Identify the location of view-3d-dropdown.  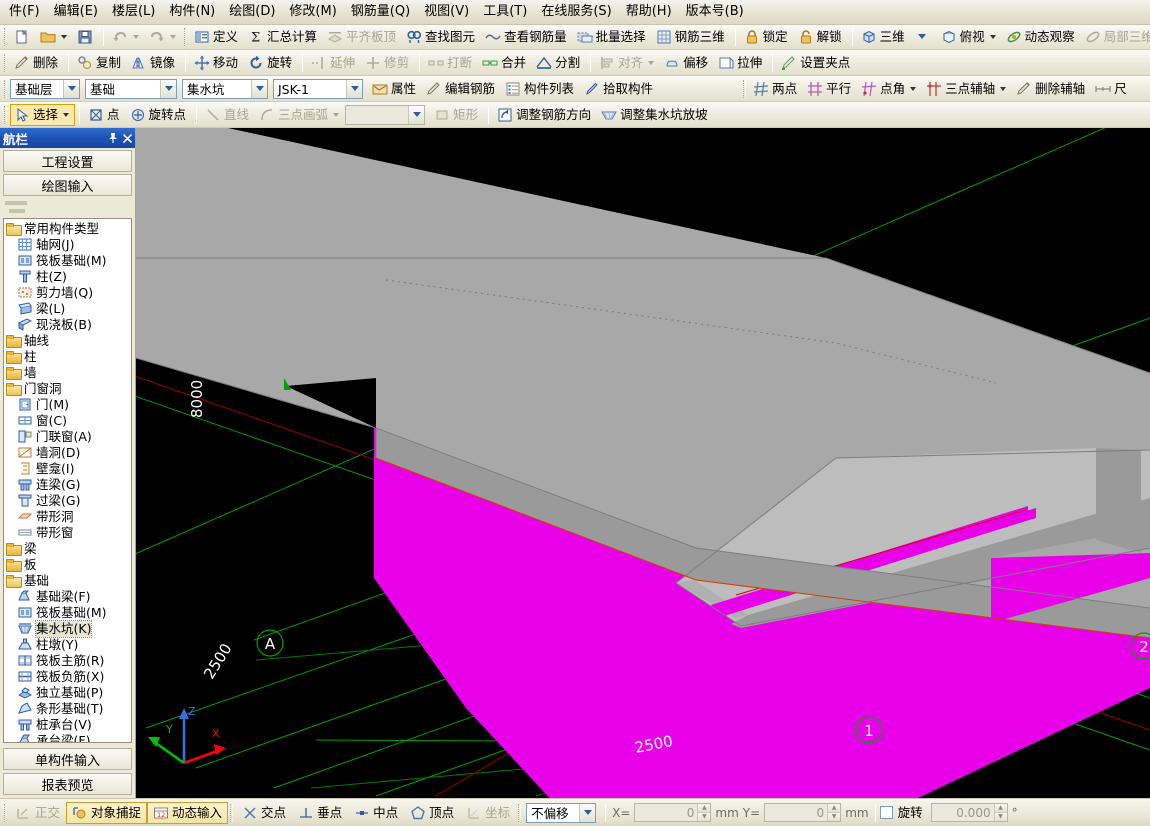
(924, 37).